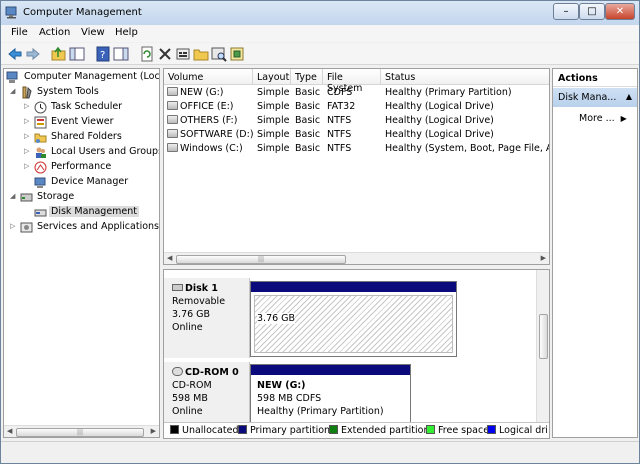  What do you see at coordinates (91, 152) in the screenshot?
I see `tree-item-local-users-and-groups: ▷ Local Users and Groups` at bounding box center [91, 152].